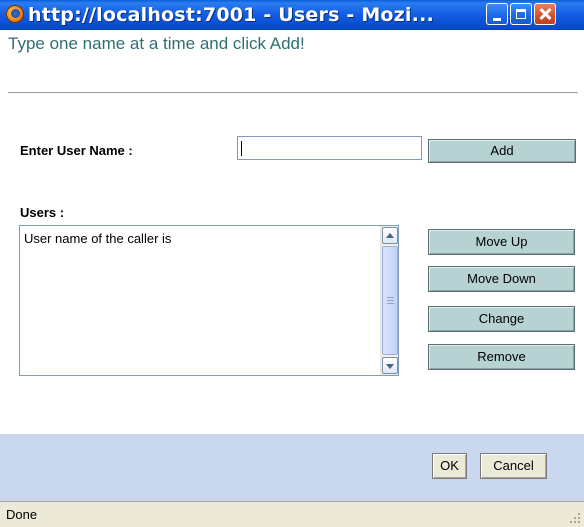 The image size is (584, 527). I want to click on remove-button: Remove, so click(501, 357).